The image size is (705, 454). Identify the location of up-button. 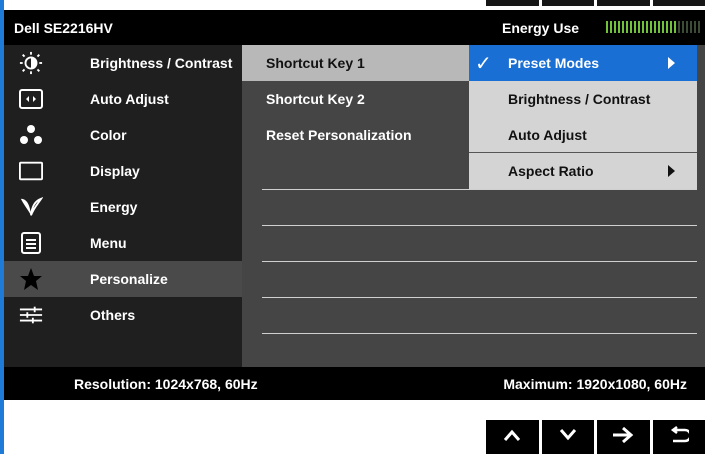
(512, 437).